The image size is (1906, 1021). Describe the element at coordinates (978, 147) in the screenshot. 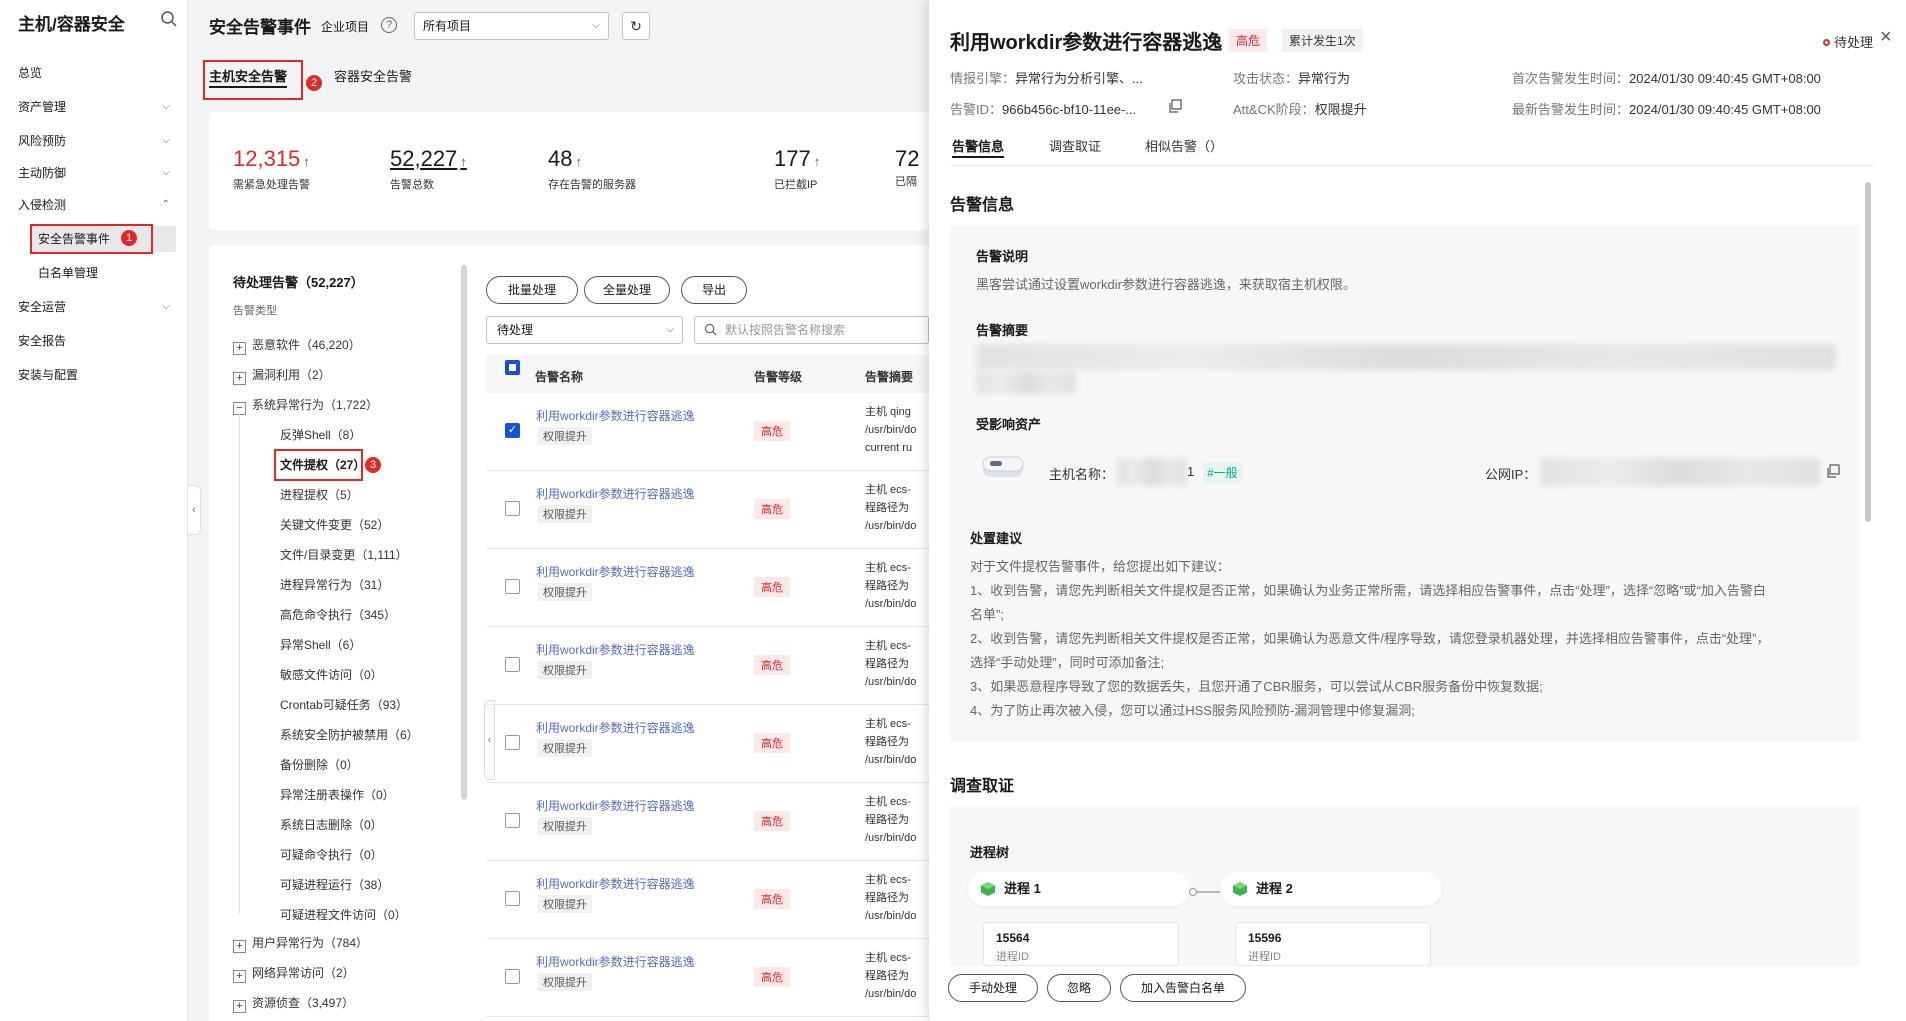

I see `tab-alert-info: 告警信息` at that location.